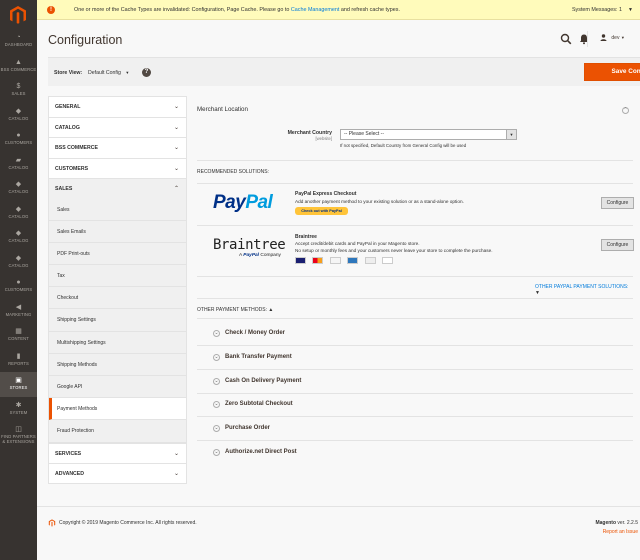 The height and width of the screenshot is (560, 640). I want to click on expand-icon: ⌄, so click(216, 429).